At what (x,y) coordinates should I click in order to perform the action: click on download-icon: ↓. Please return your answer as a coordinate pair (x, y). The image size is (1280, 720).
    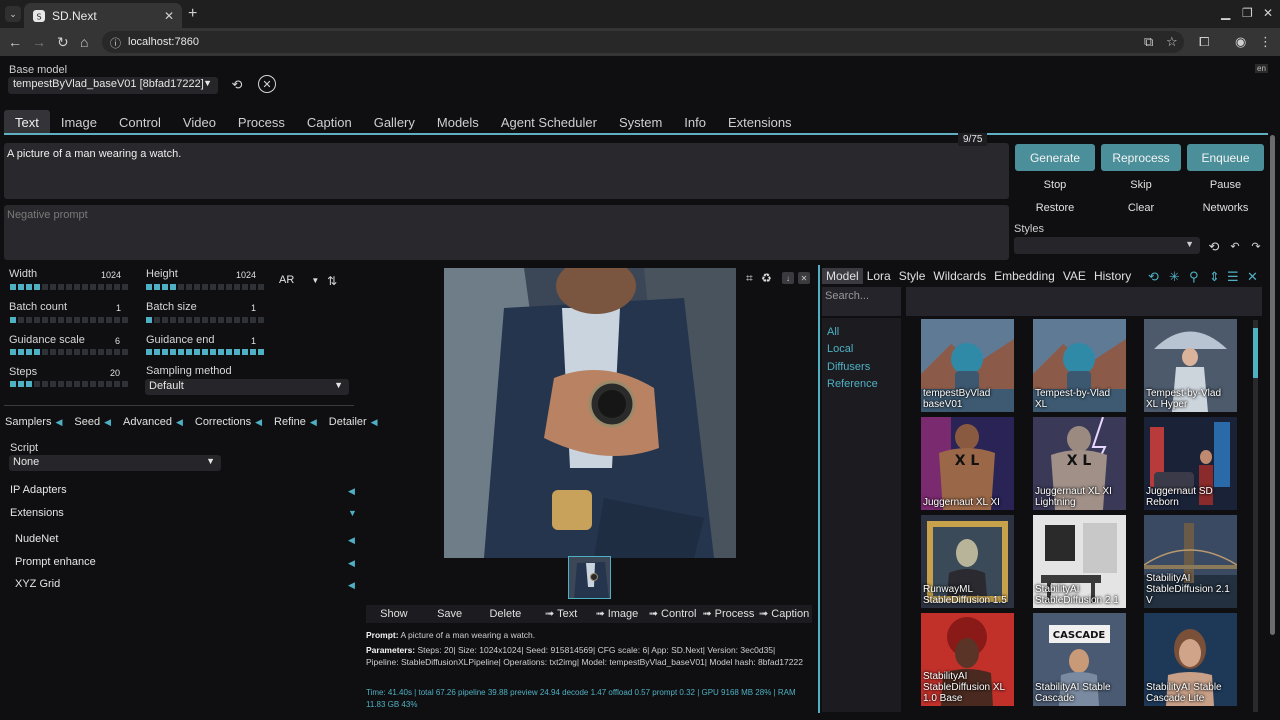
    Looking at the image, I should click on (788, 278).